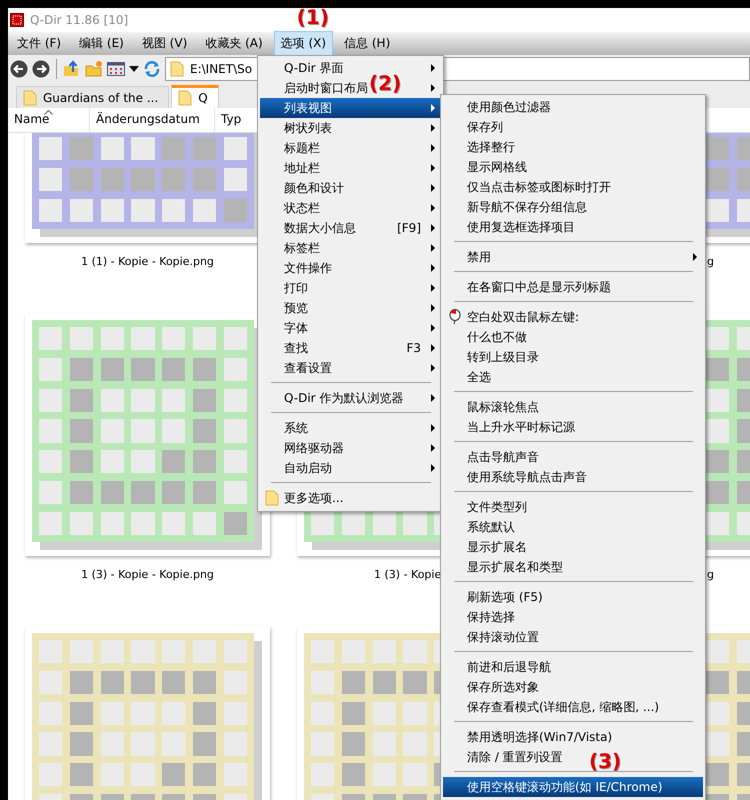  What do you see at coordinates (79, 20) in the screenshot?
I see `window-title: Q-Dir 11.86 [10]` at bounding box center [79, 20].